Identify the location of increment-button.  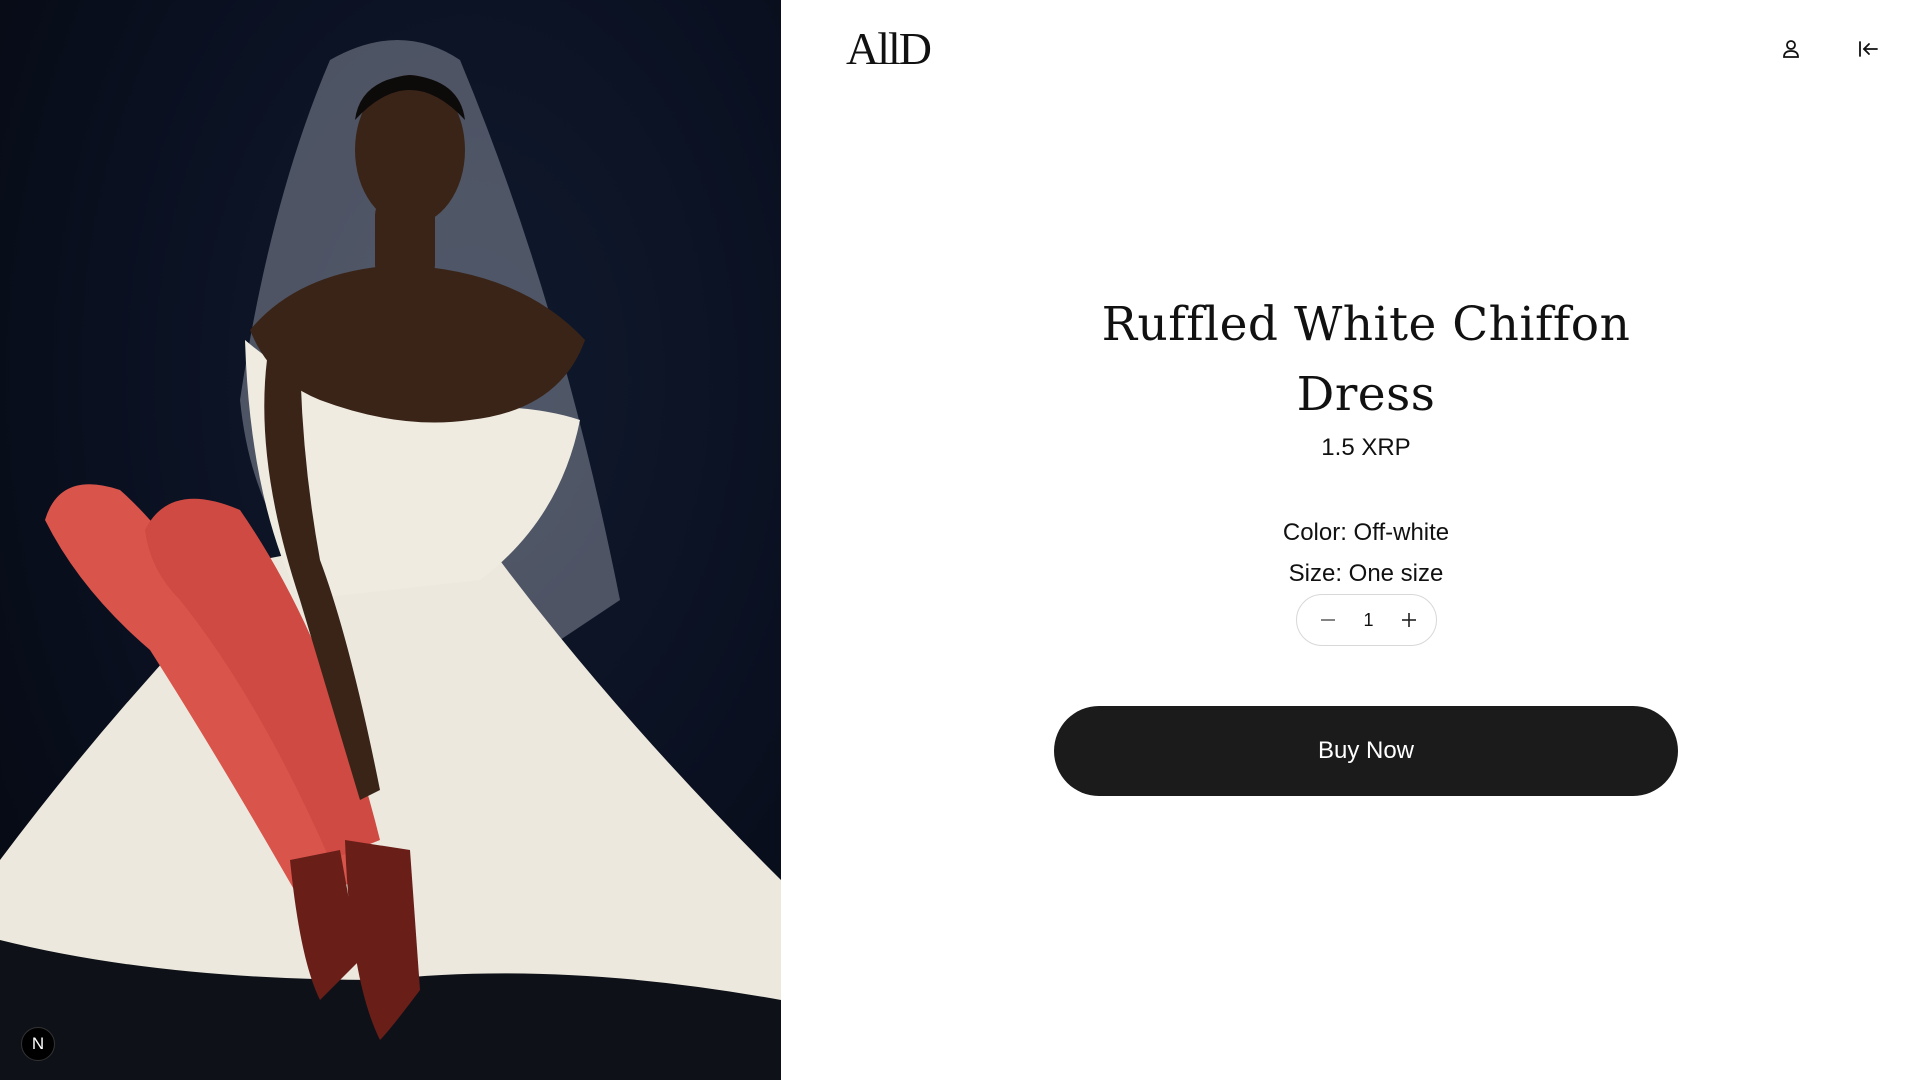
(1409, 620).